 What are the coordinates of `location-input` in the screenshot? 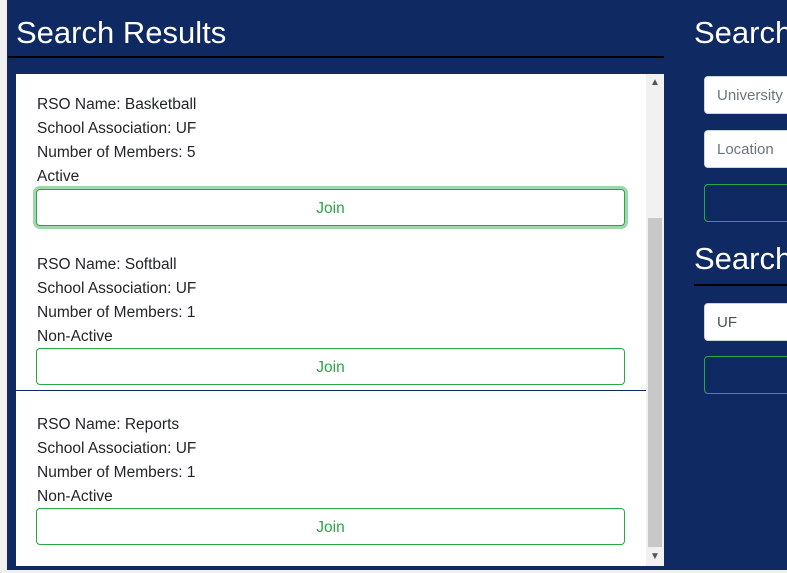 It's located at (745, 149).